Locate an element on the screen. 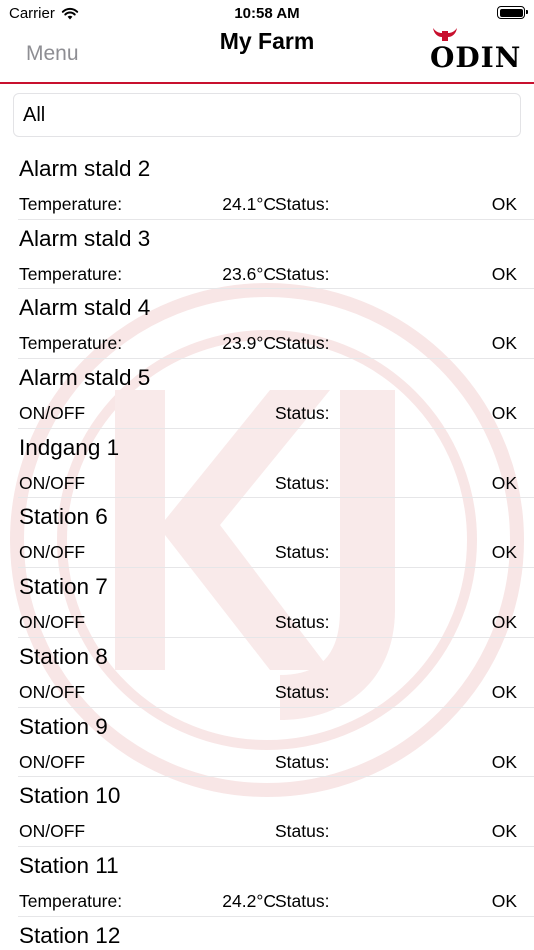  item-name: Alarm stald 5 is located at coordinates (85, 378).